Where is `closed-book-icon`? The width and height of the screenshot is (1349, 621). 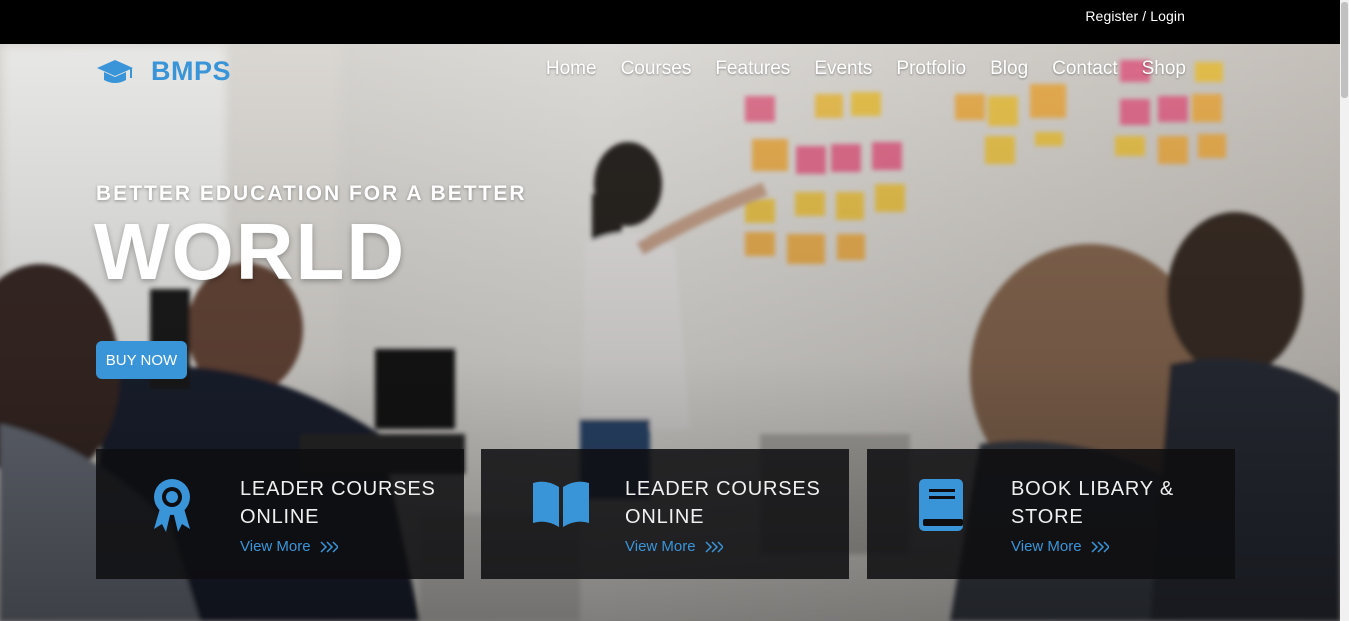
closed-book-icon is located at coordinates (941, 505).